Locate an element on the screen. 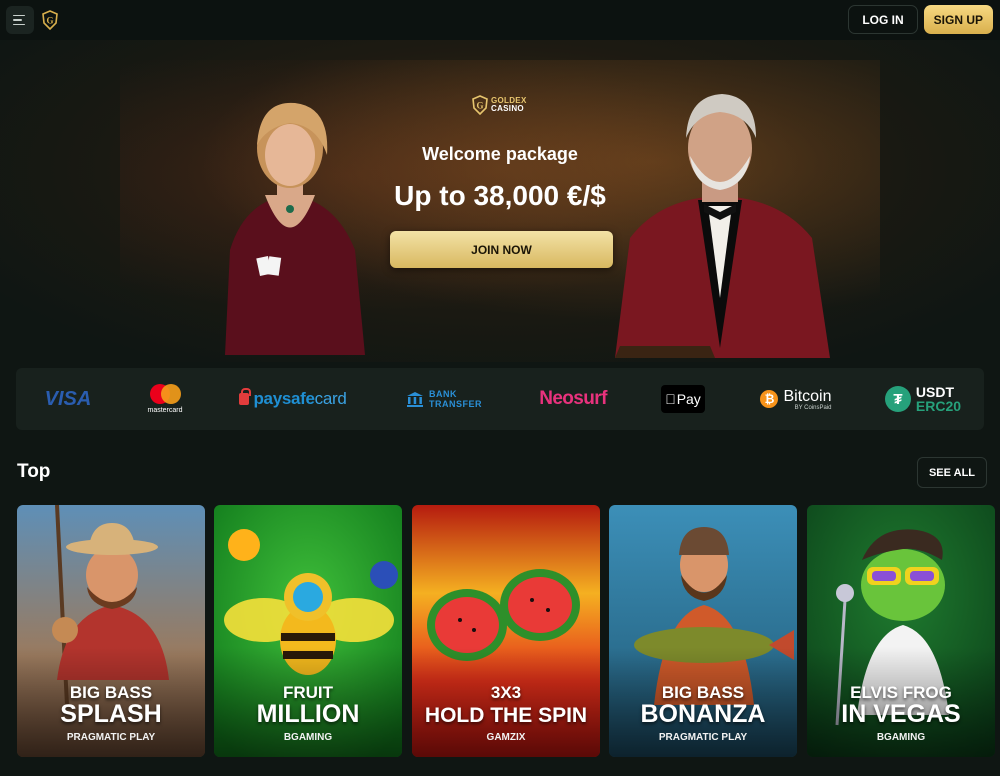 The width and height of the screenshot is (1000, 776). hero-subtitle: Welcome package is located at coordinates (500, 154).